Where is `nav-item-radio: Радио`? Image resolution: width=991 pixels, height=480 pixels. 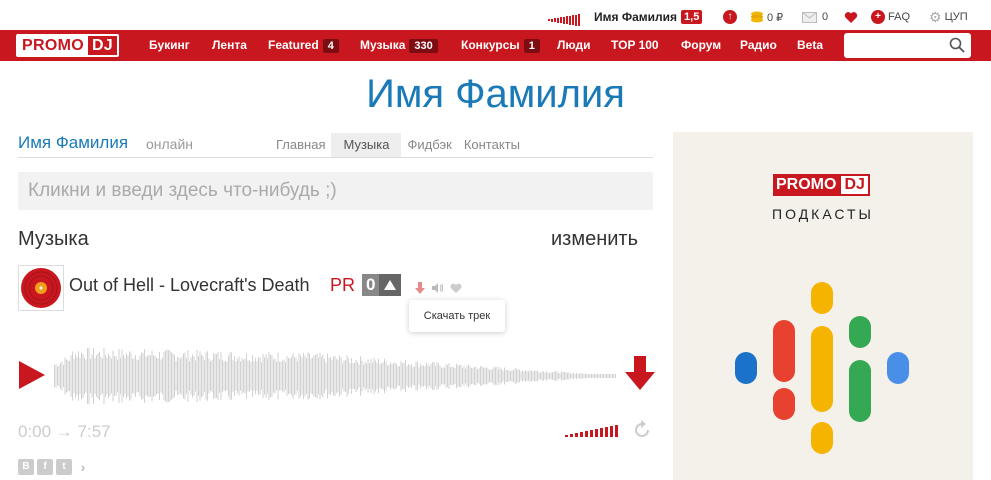 nav-item-radio: Радио is located at coordinates (758, 45).